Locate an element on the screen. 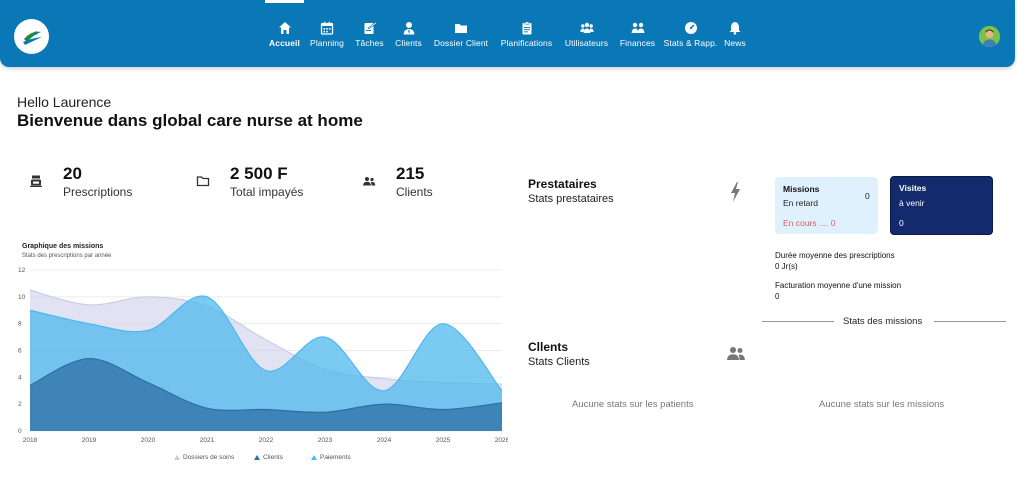 The height and width of the screenshot is (483, 1017). calendar-icon is located at coordinates (327, 28).